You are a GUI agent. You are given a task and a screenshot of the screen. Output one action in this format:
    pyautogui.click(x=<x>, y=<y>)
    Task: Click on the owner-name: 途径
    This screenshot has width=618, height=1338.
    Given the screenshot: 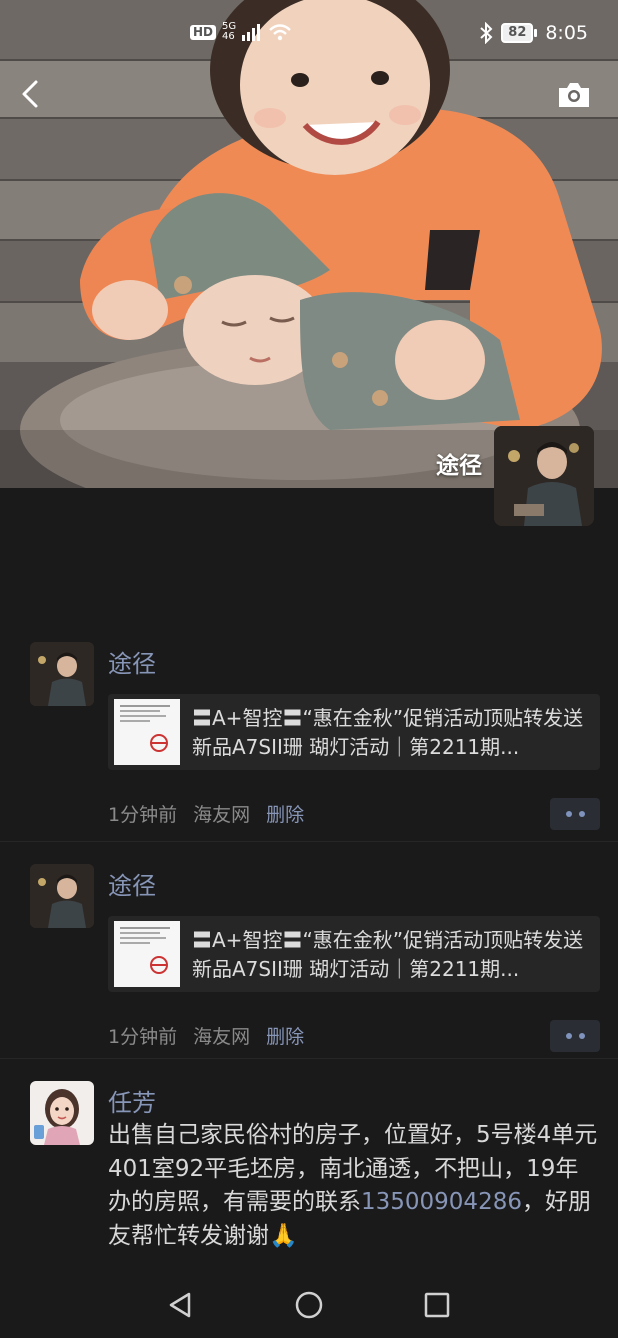 What is the action you would take?
    pyautogui.click(x=459, y=463)
    